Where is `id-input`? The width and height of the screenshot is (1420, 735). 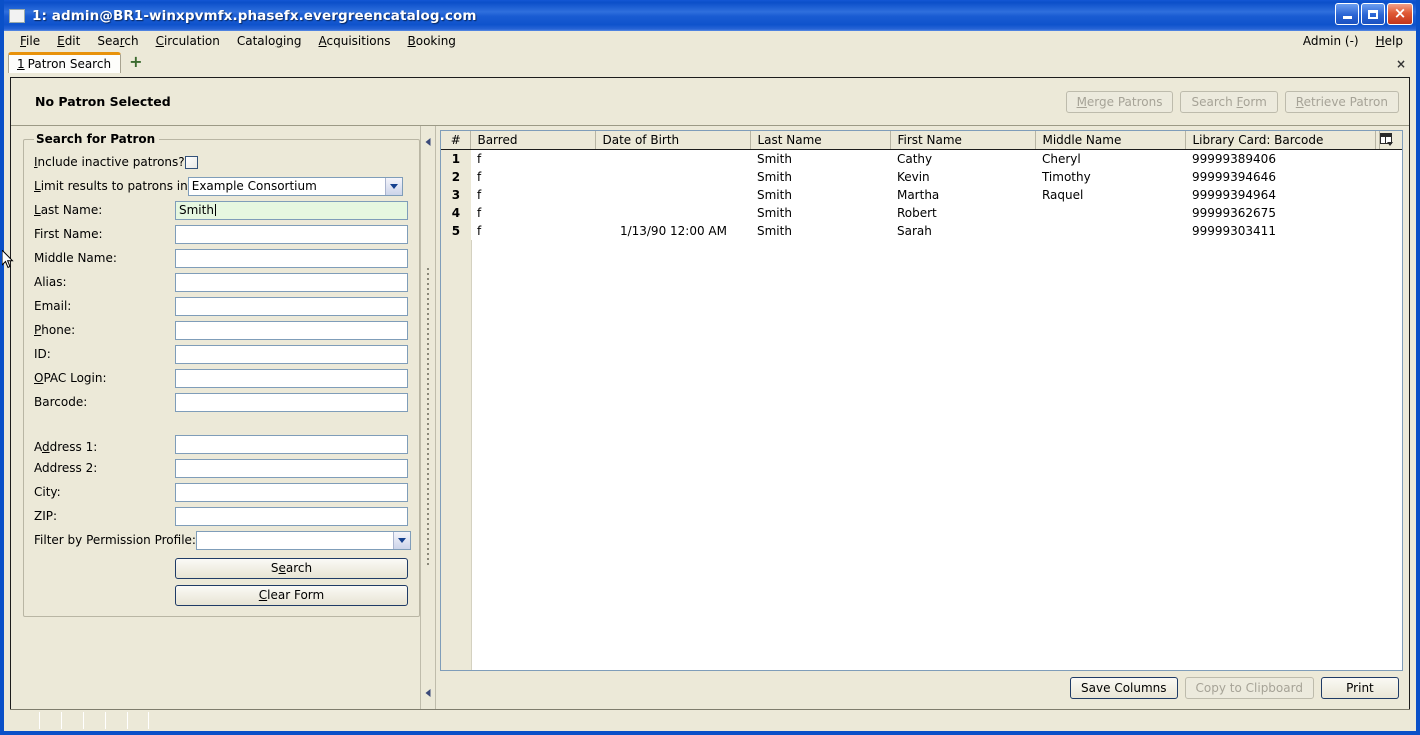 id-input is located at coordinates (291, 354).